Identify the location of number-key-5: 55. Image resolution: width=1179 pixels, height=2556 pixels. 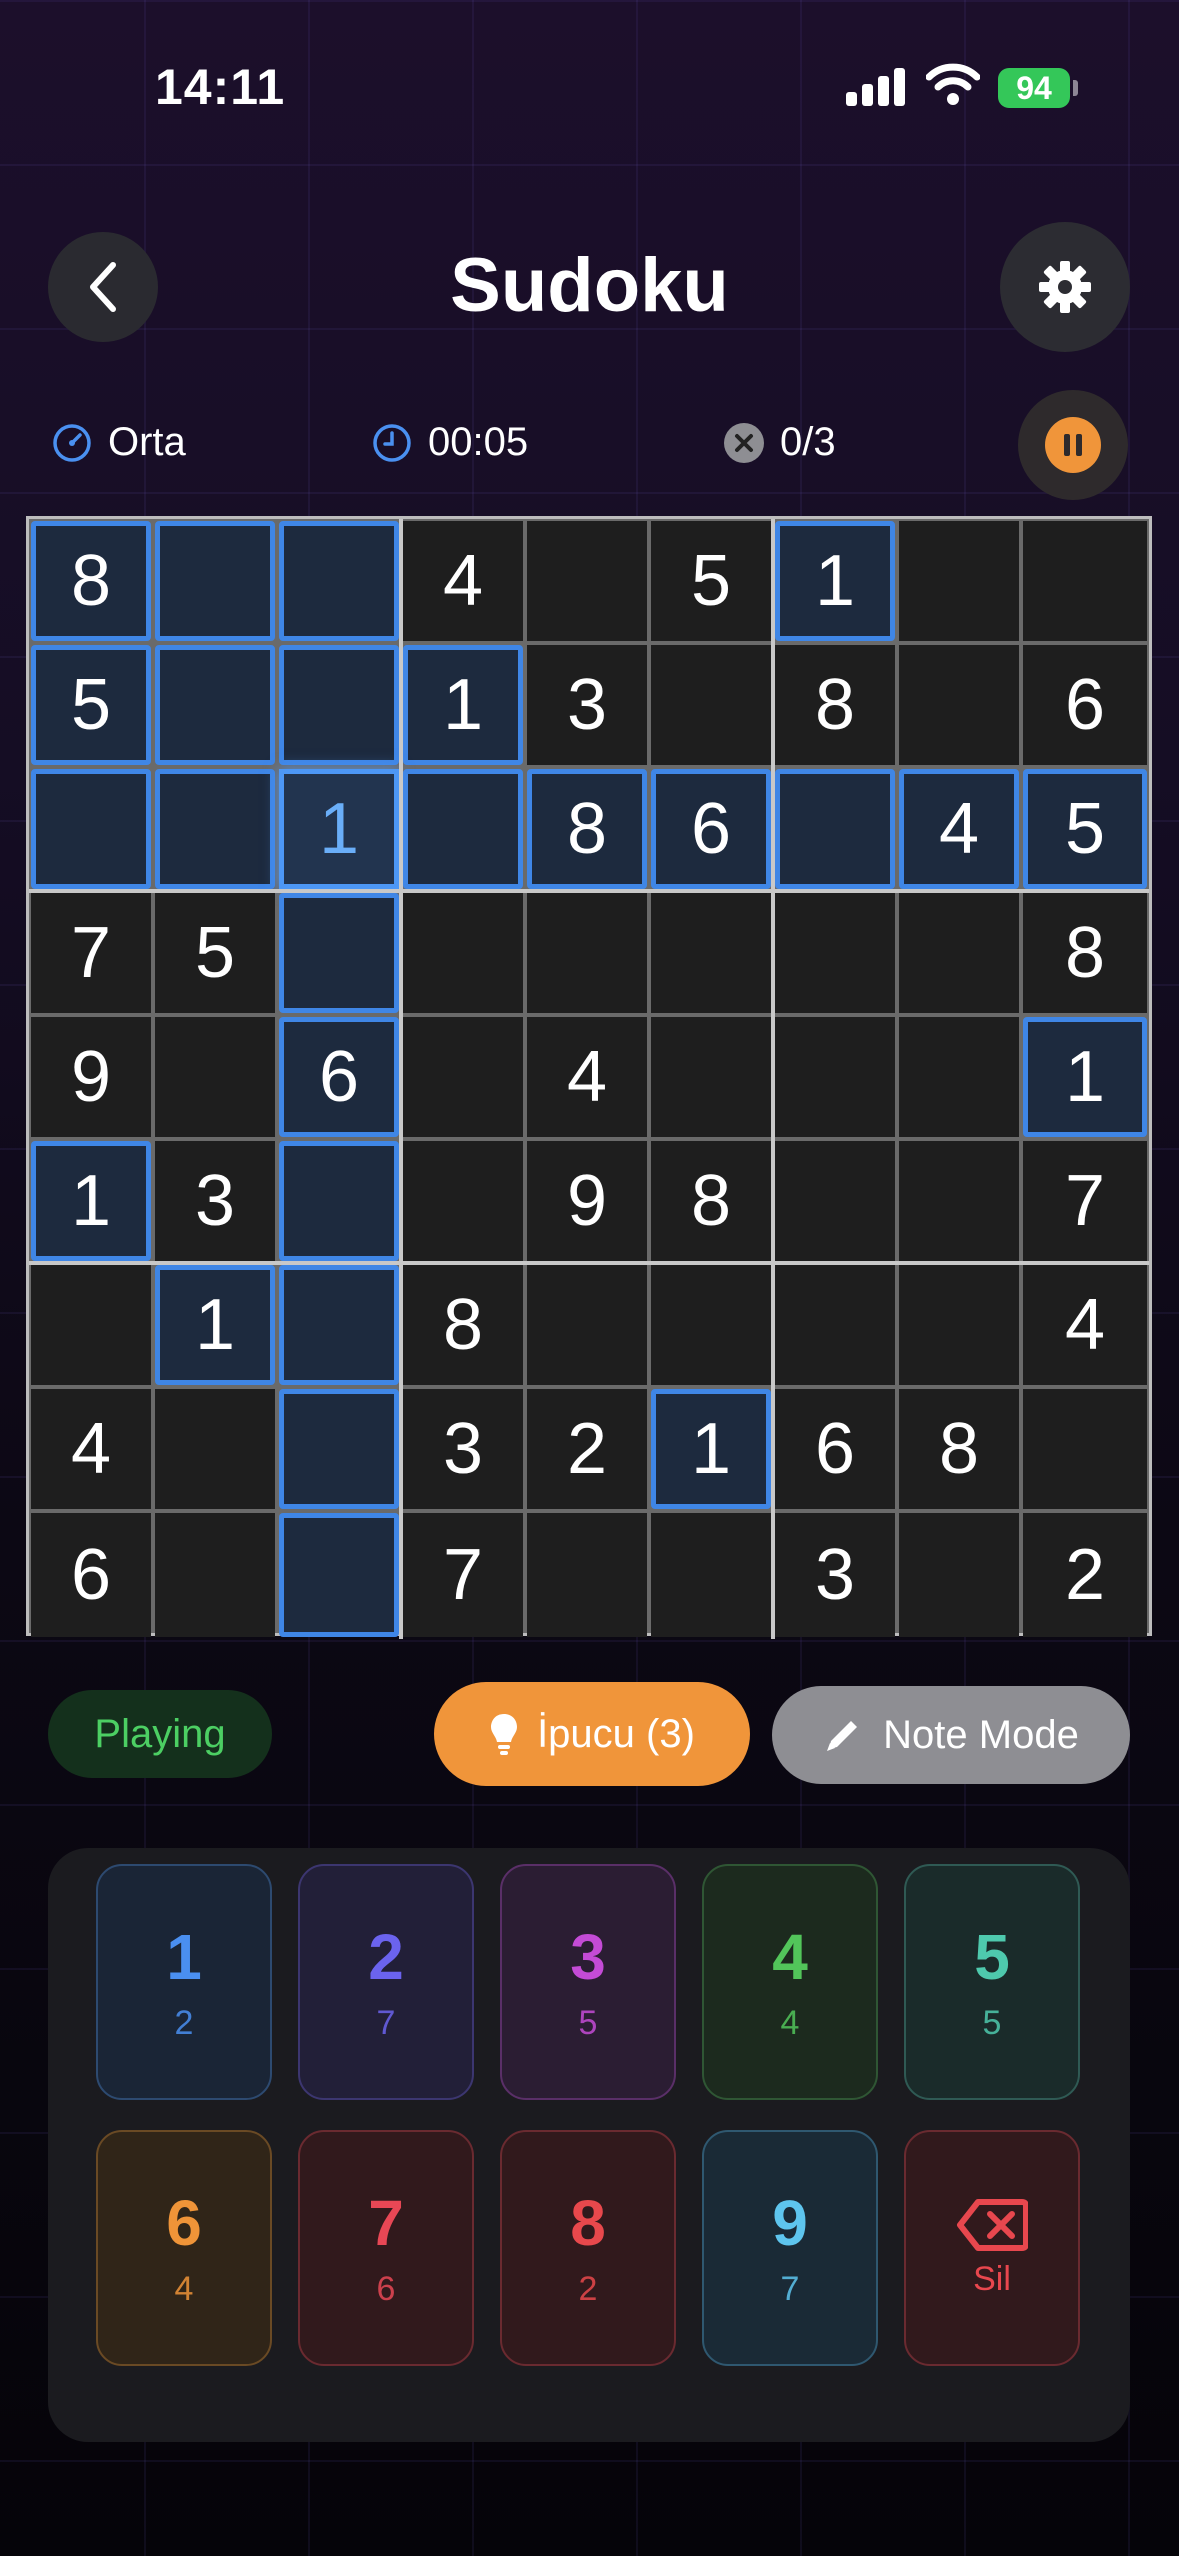
(992, 1982).